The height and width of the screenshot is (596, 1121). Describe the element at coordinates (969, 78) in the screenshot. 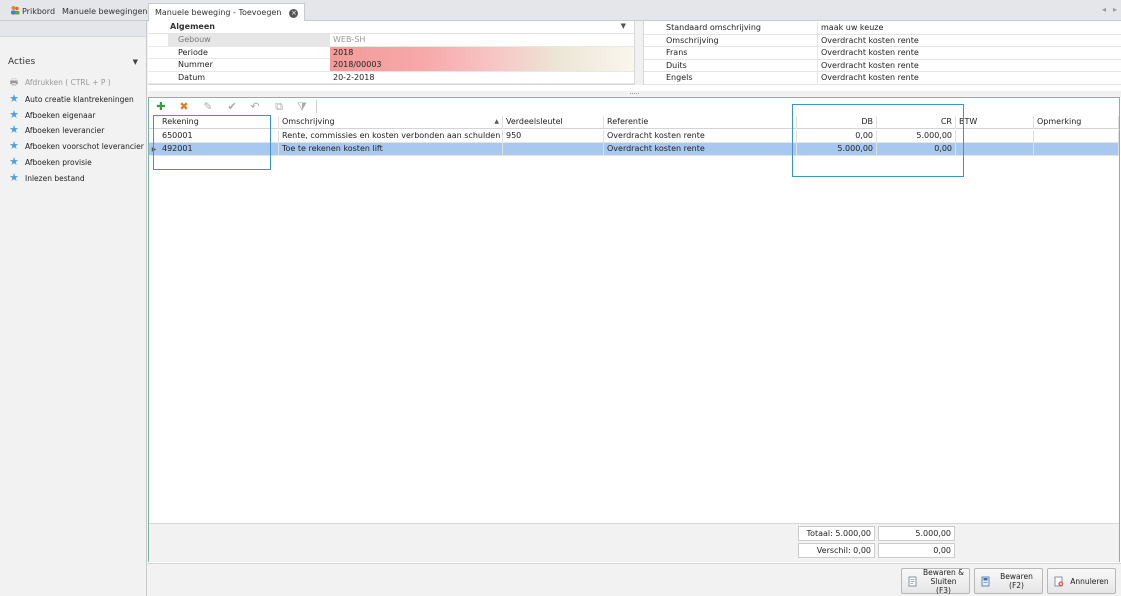

I see `field-engels: Overdracht kosten rente` at that location.